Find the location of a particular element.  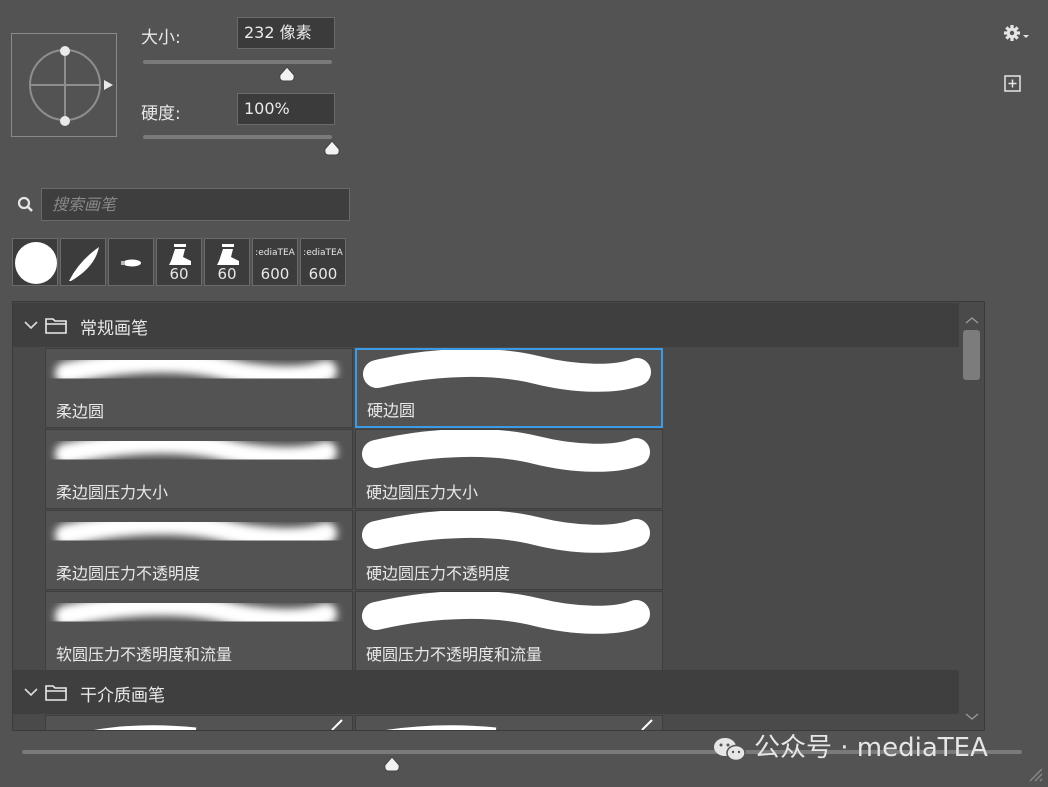

wechat-icon is located at coordinates (730, 749).